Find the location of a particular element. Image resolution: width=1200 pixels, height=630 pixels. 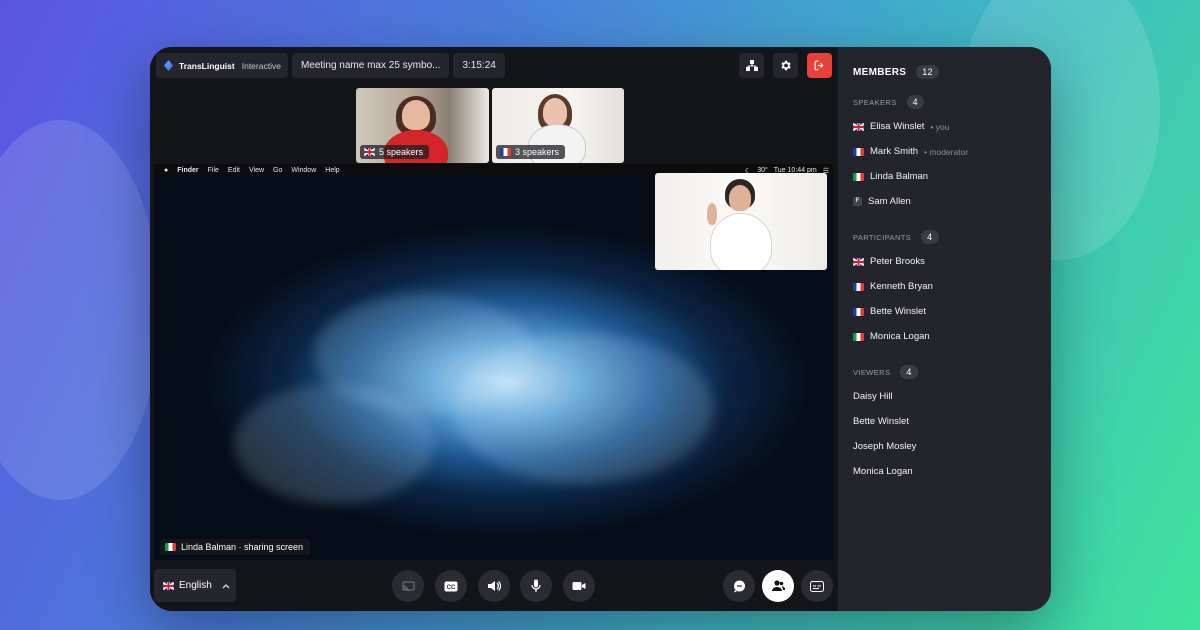

section-header-speakers: SPEAKERS 4 is located at coordinates (889, 102).